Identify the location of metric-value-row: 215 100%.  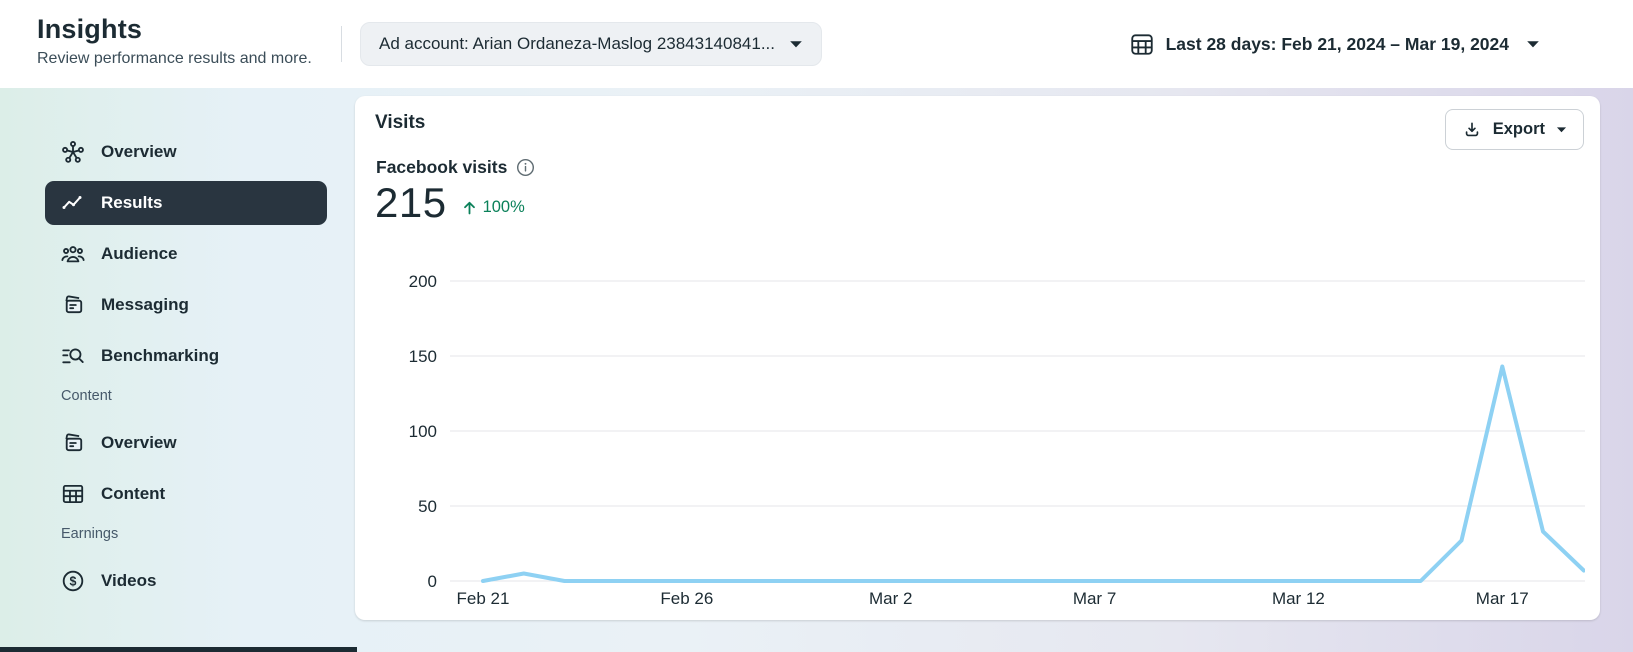
(450, 203).